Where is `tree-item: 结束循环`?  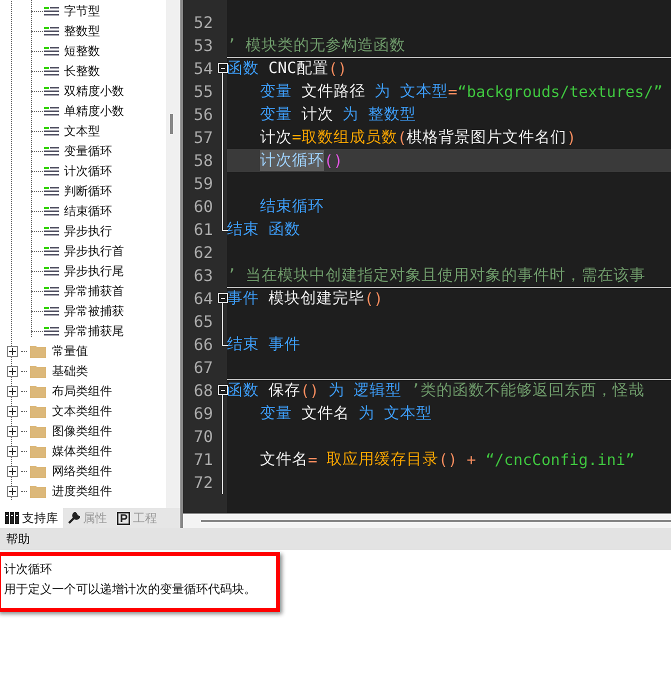
tree-item: 结束循环 is located at coordinates (83, 211).